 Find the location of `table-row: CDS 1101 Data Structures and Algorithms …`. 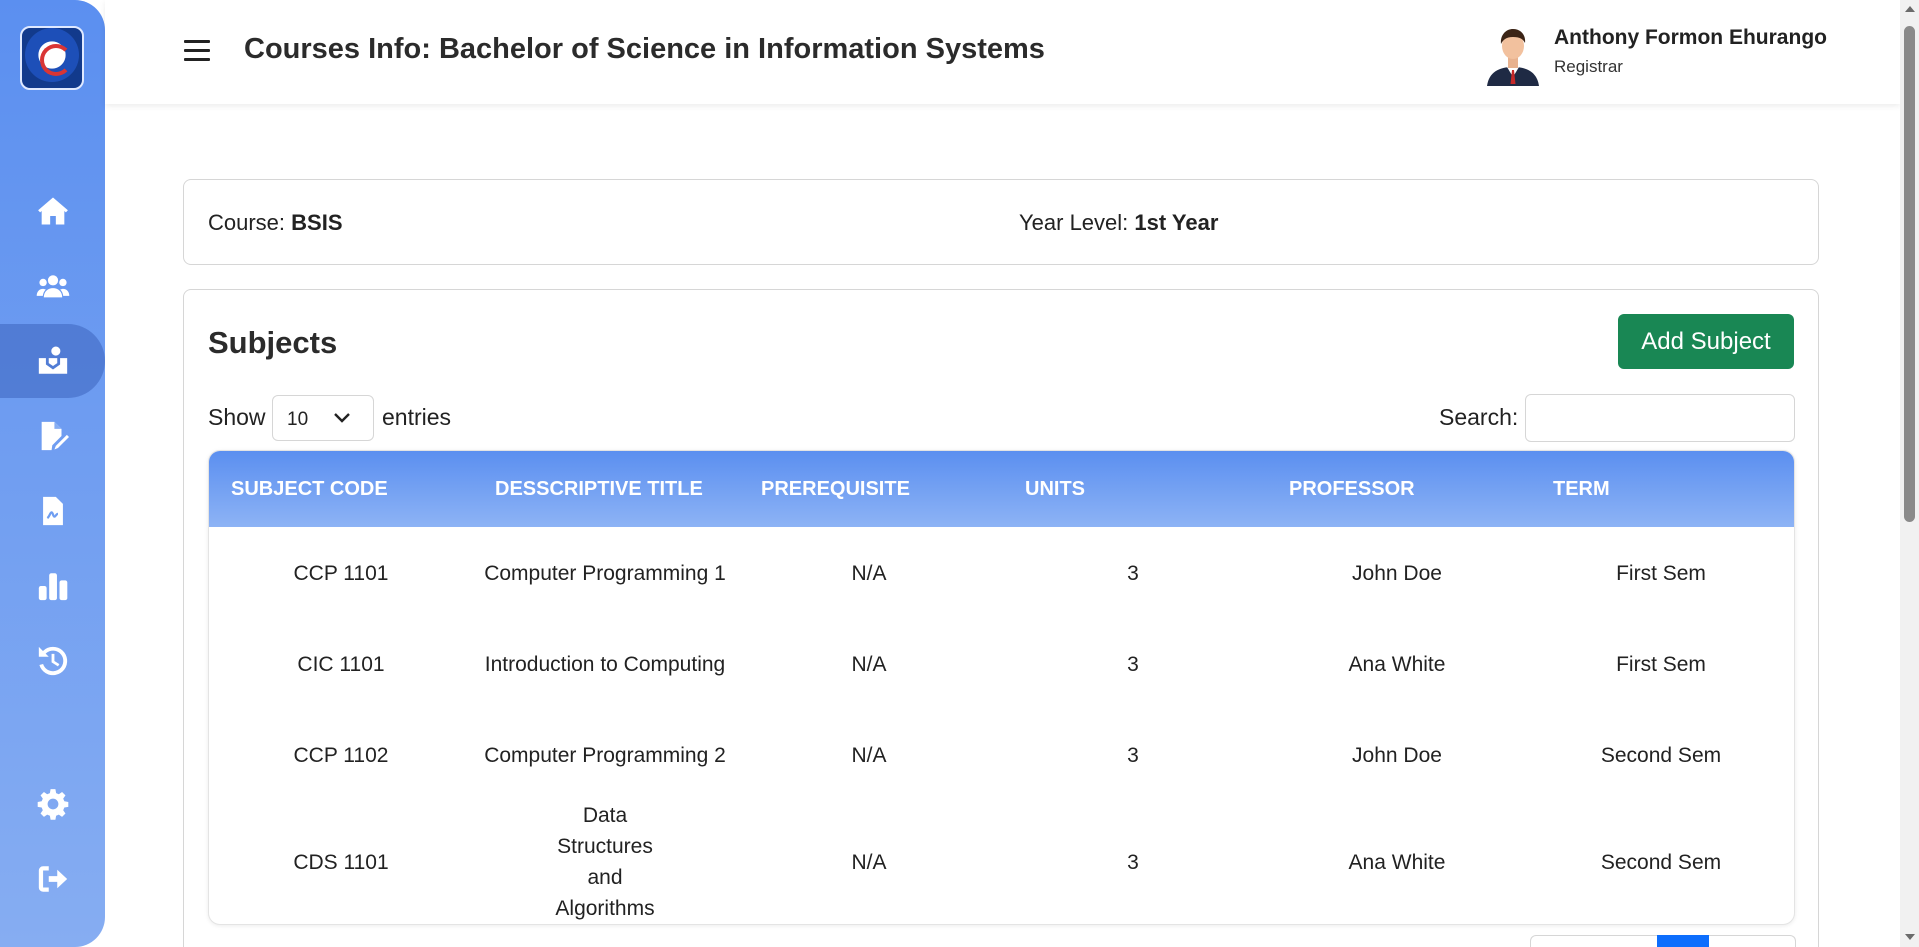

table-row: CDS 1101 Data Structures and Algorithms … is located at coordinates (1001, 862).